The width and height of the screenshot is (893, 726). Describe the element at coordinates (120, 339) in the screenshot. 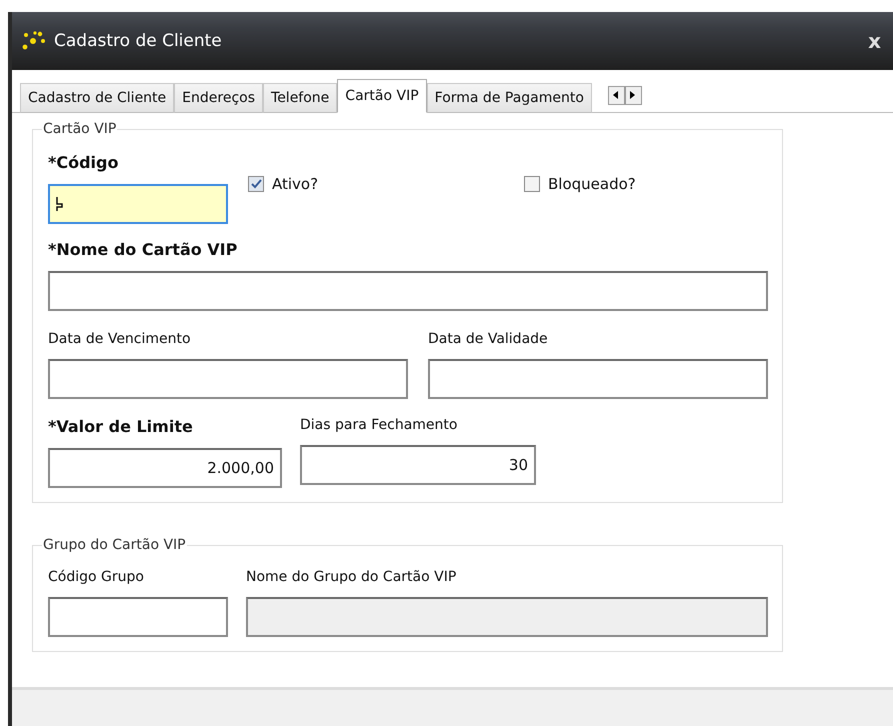

I see `field-label: Data de Vencimento` at that location.